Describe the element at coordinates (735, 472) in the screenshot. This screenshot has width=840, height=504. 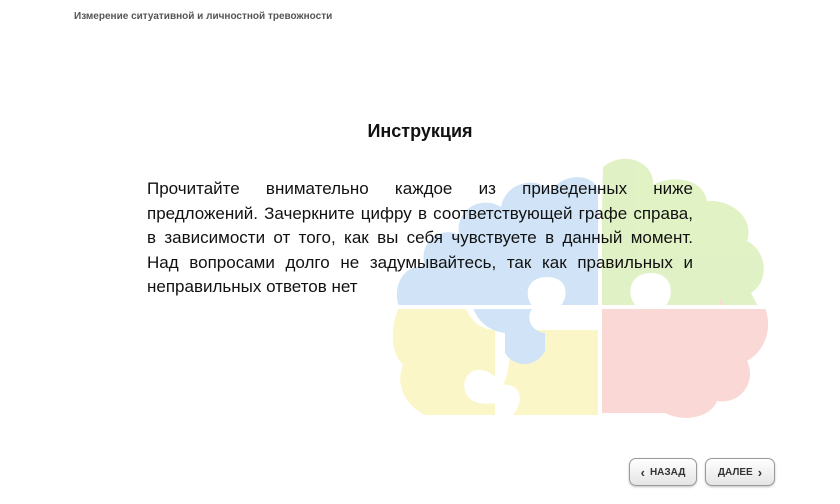
I see `next-button-label: ДАЛЕЕ` at that location.